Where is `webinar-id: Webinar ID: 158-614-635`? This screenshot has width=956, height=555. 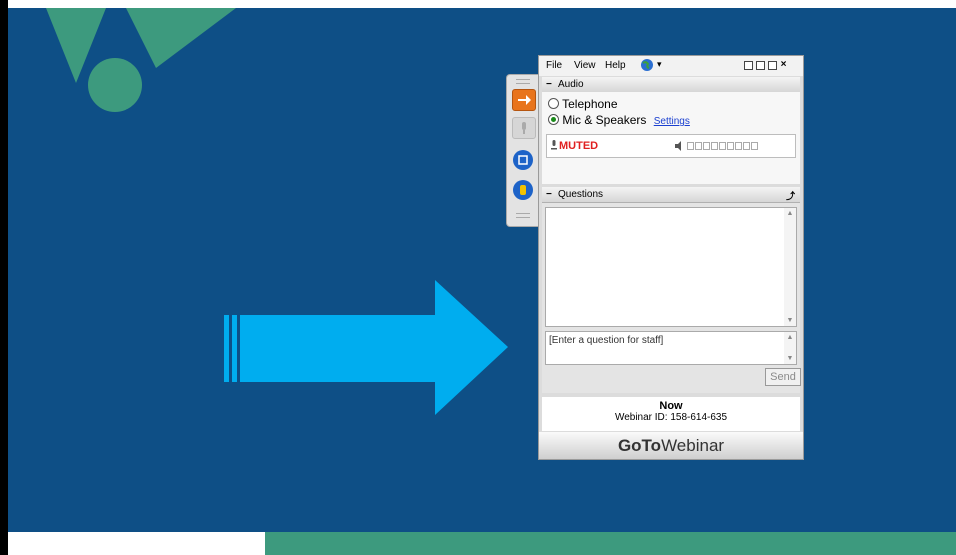 webinar-id: Webinar ID: 158-614-635 is located at coordinates (671, 417).